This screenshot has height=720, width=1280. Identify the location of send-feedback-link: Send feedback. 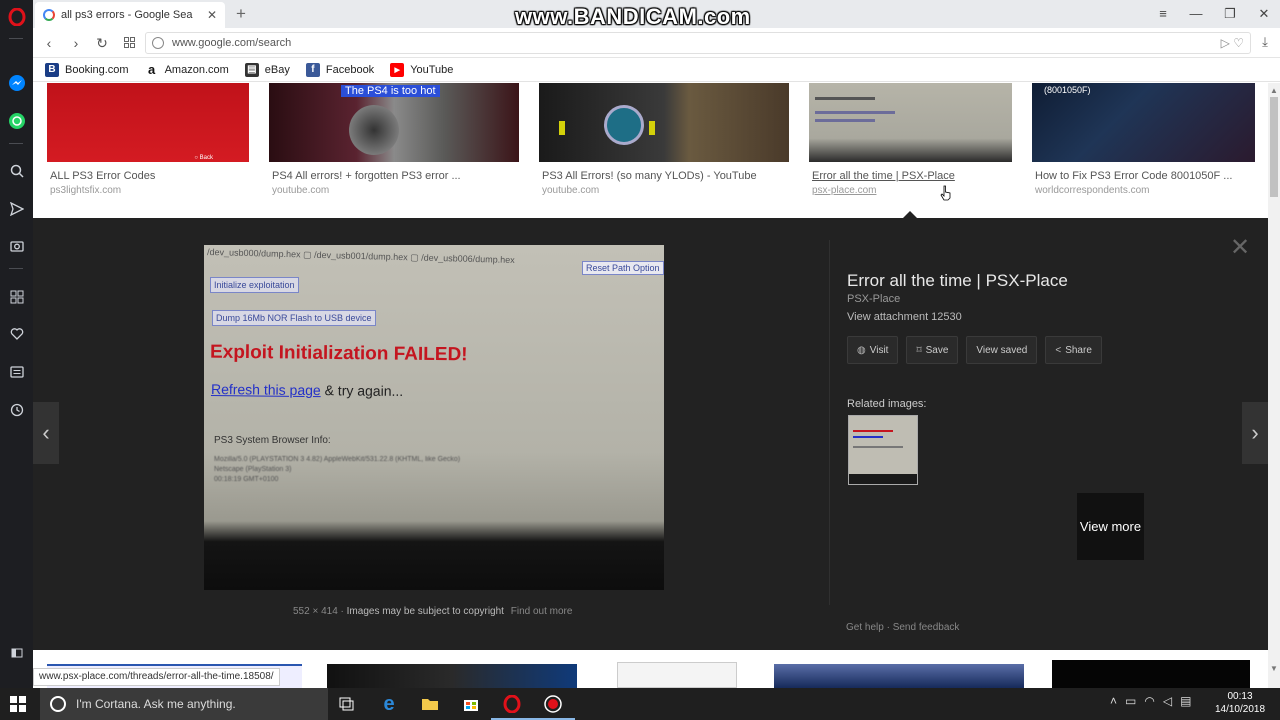
(926, 627).